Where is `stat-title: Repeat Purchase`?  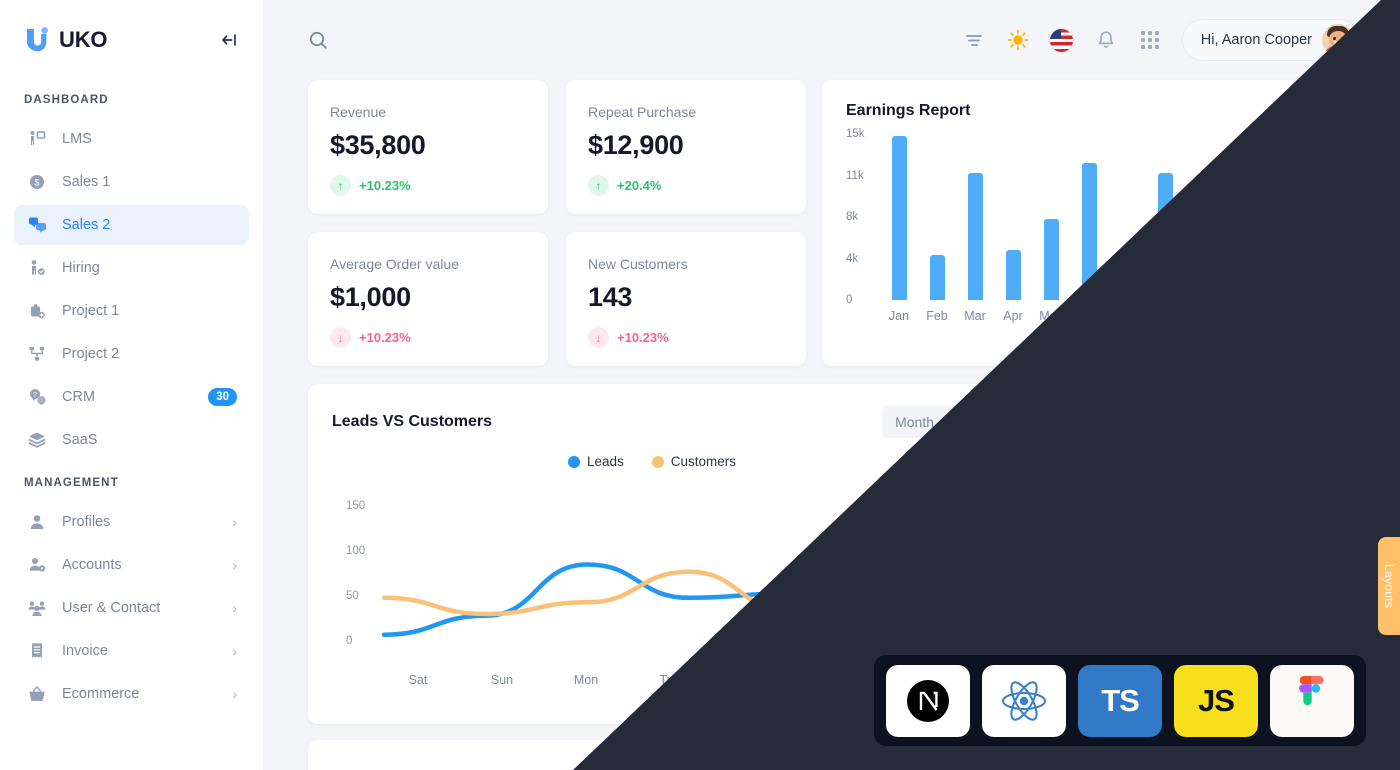 stat-title: Repeat Purchase is located at coordinates (642, 112).